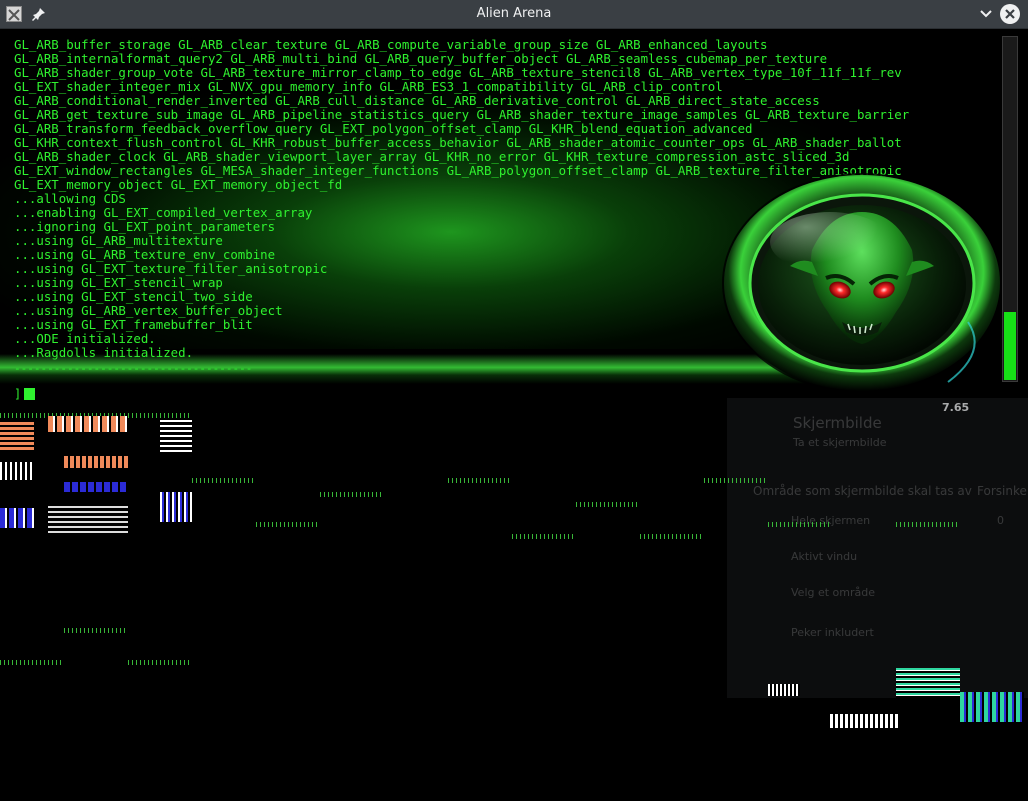 This screenshot has height=801, width=1028. Describe the element at coordinates (1002, 491) in the screenshot. I see `ghost-delay-label: Forsinkelse` at that location.